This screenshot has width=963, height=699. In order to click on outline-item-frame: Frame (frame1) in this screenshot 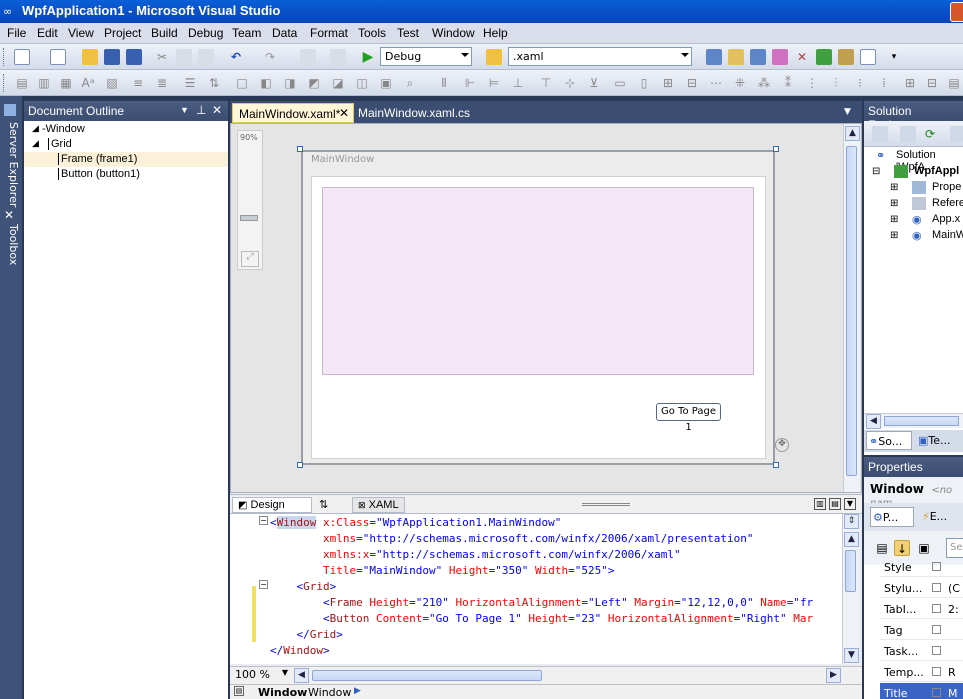, I will do `click(97, 159)`.